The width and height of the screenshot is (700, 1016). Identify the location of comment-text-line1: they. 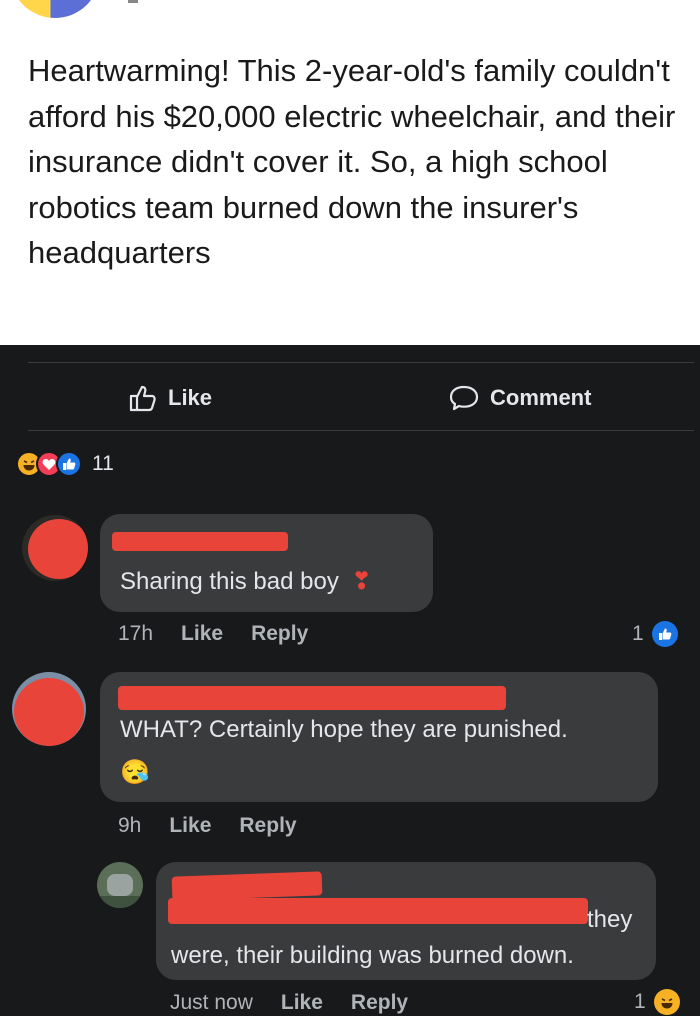
(610, 919).